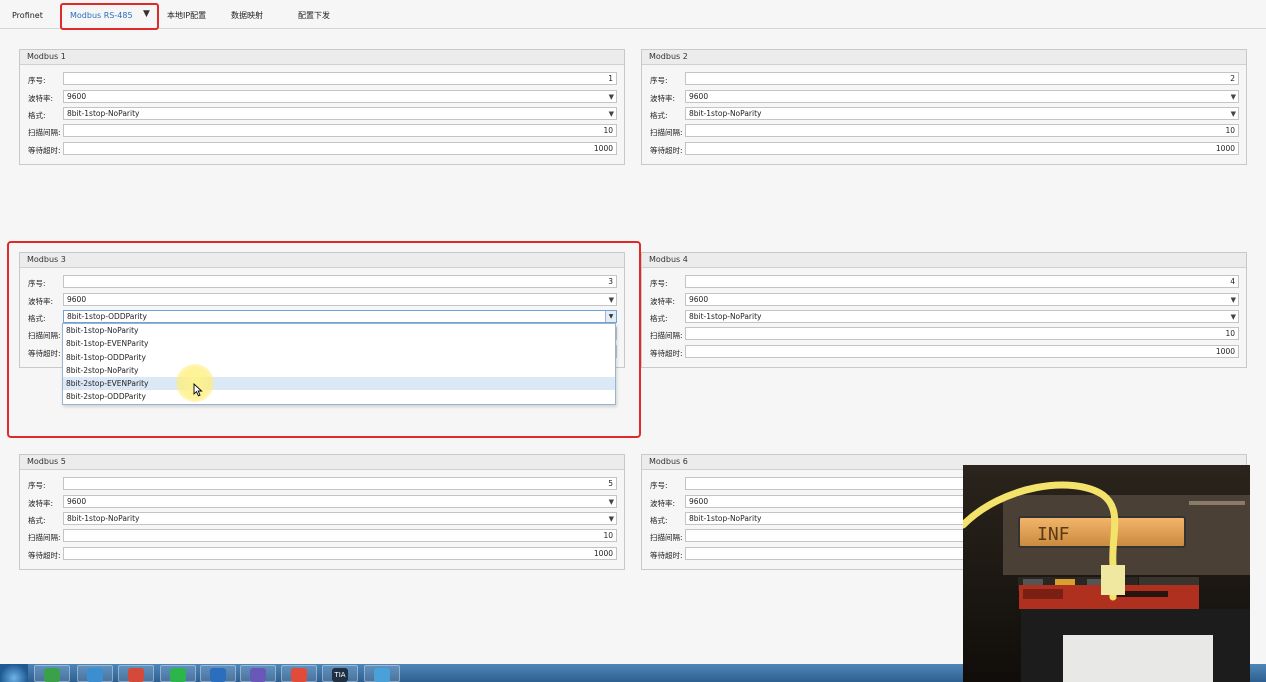 This screenshot has width=1266, height=682. I want to click on seq-field: 5, so click(340, 483).